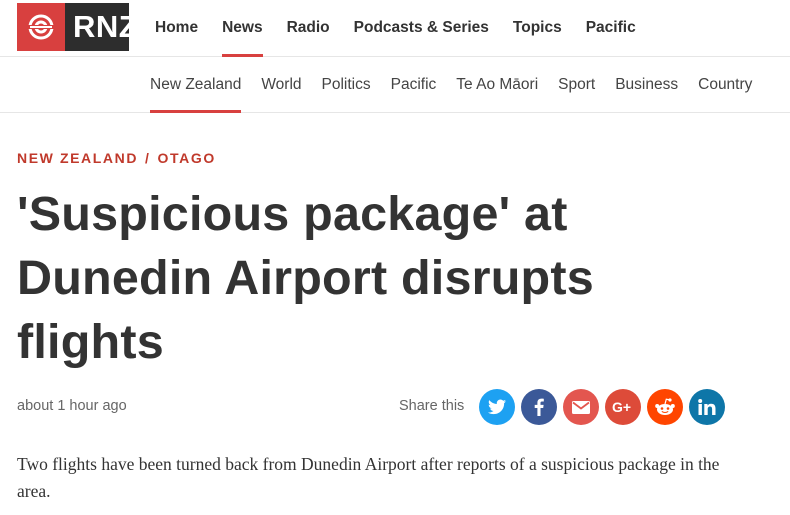  I want to click on twitter-icon, so click(497, 407).